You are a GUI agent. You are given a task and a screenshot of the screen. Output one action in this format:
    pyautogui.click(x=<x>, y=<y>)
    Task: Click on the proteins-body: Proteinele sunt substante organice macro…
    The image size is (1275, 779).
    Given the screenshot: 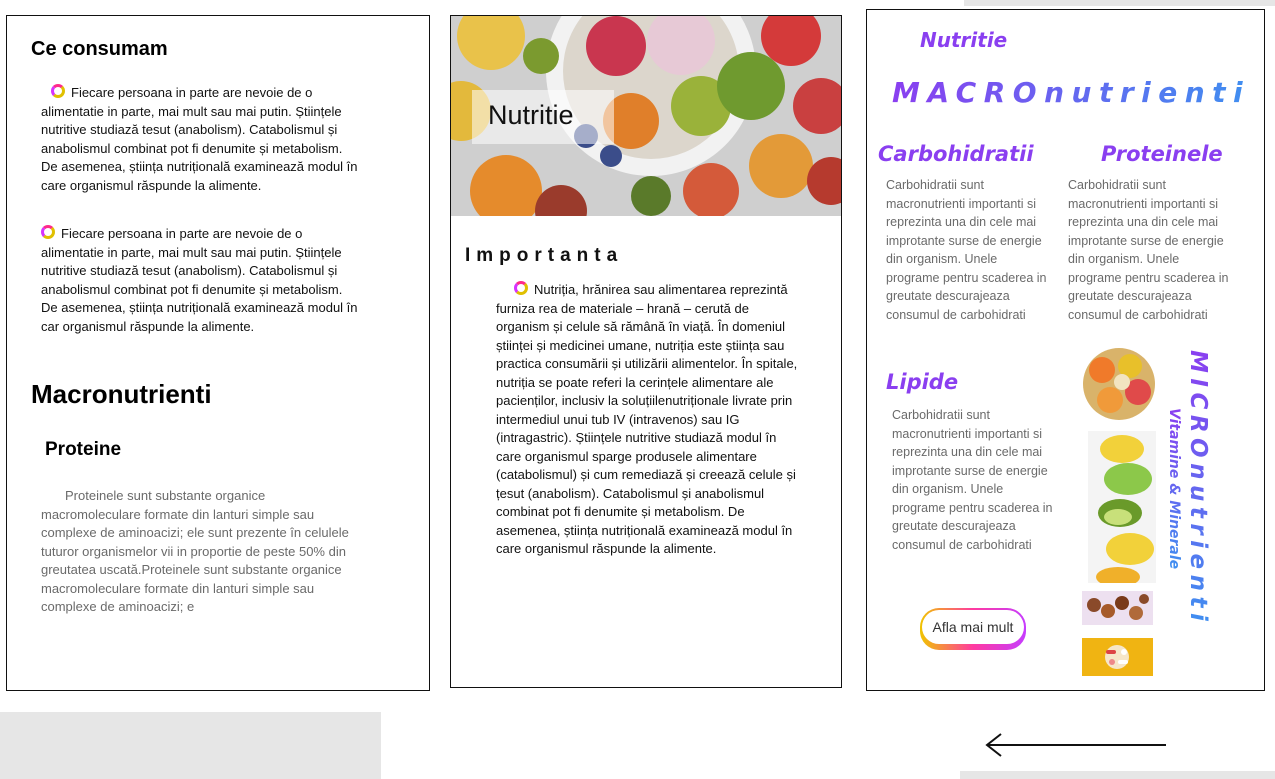 What is the action you would take?
    pyautogui.click(x=195, y=551)
    